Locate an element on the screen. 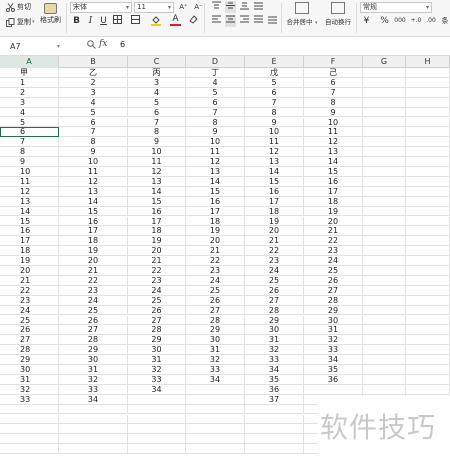 This screenshot has width=450, height=457. cell-h12 is located at coordinates (428, 181).